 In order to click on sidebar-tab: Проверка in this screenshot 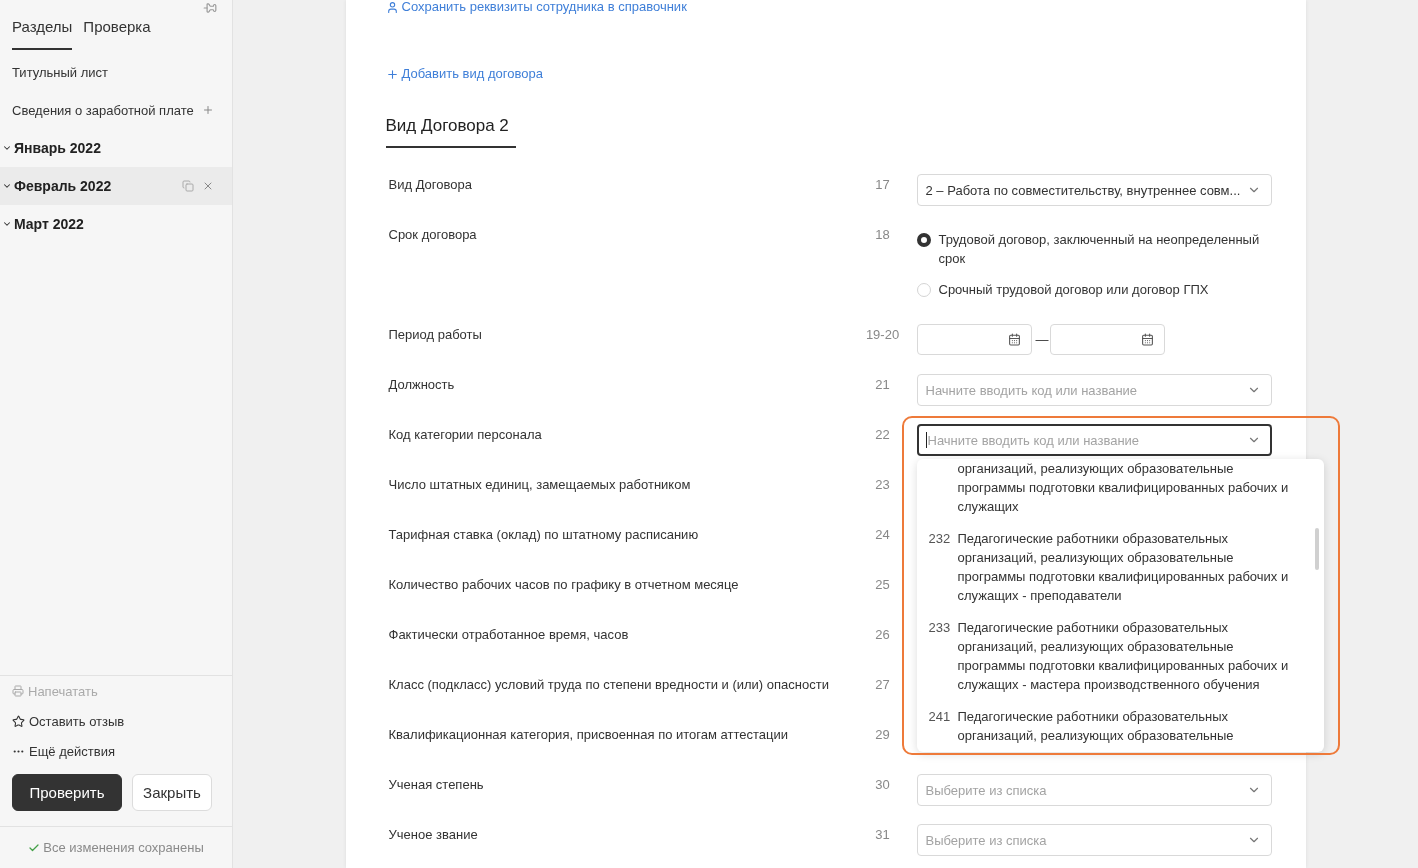, I will do `click(117, 34)`.